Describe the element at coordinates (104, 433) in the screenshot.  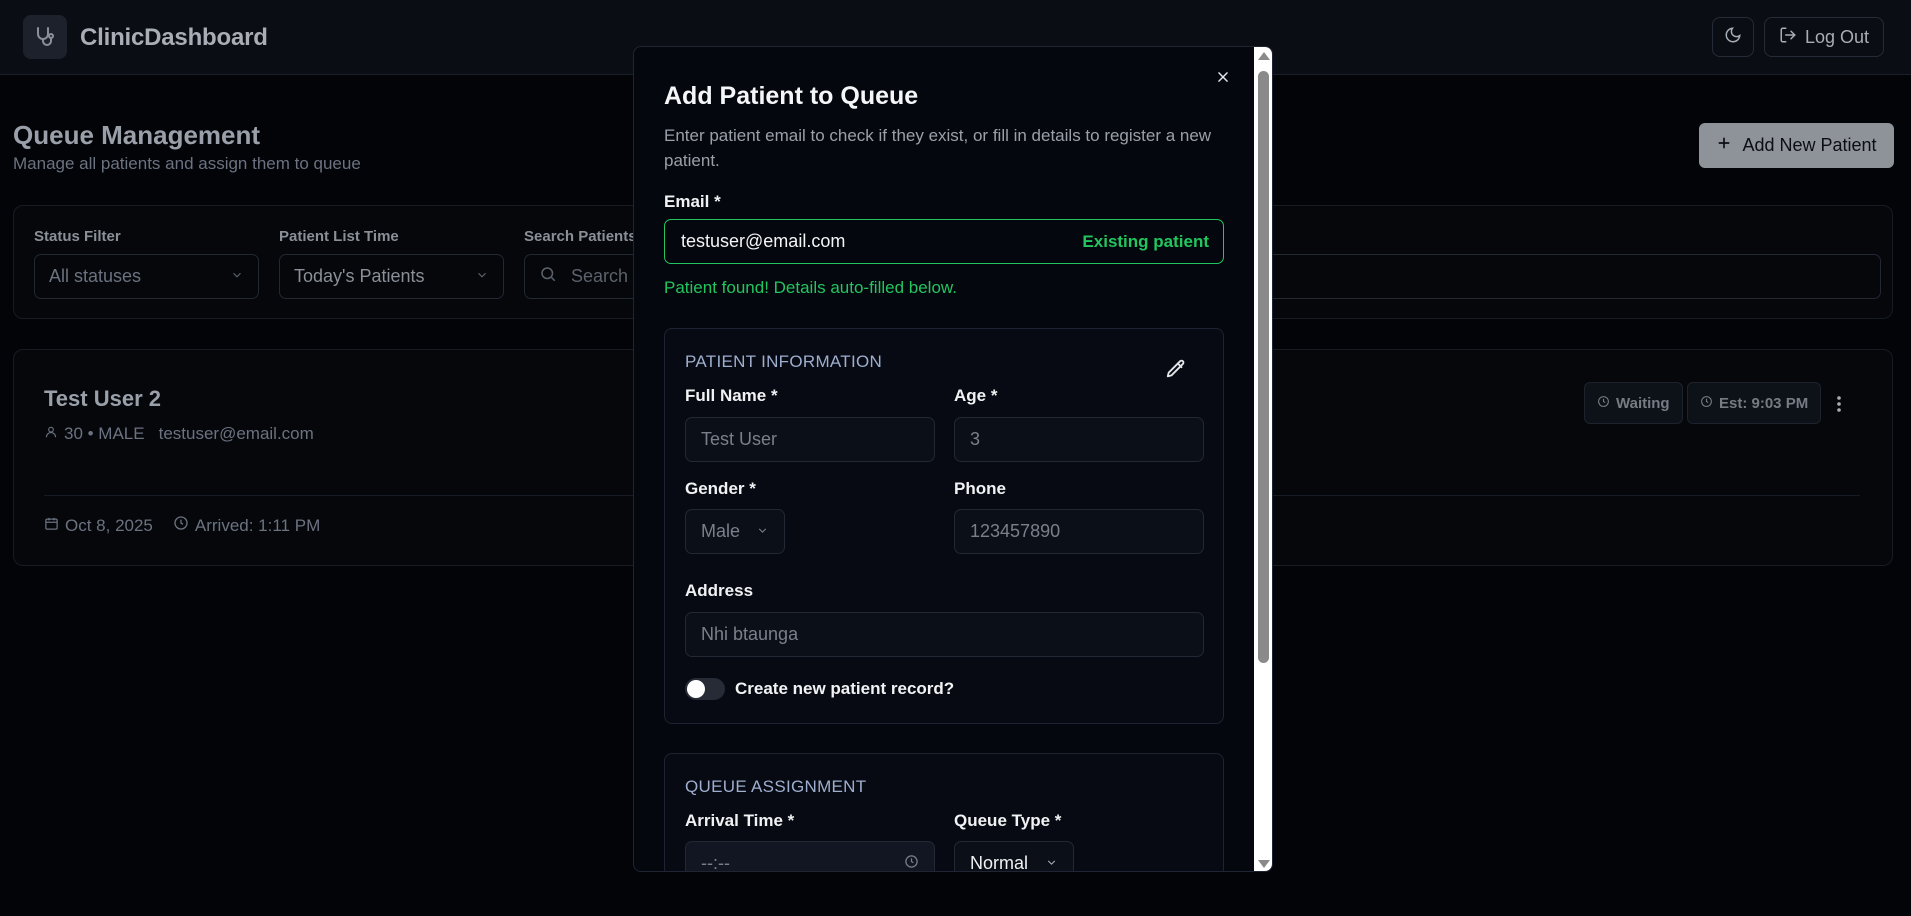
I see `patient-age-gender: 30 • MALE` at that location.